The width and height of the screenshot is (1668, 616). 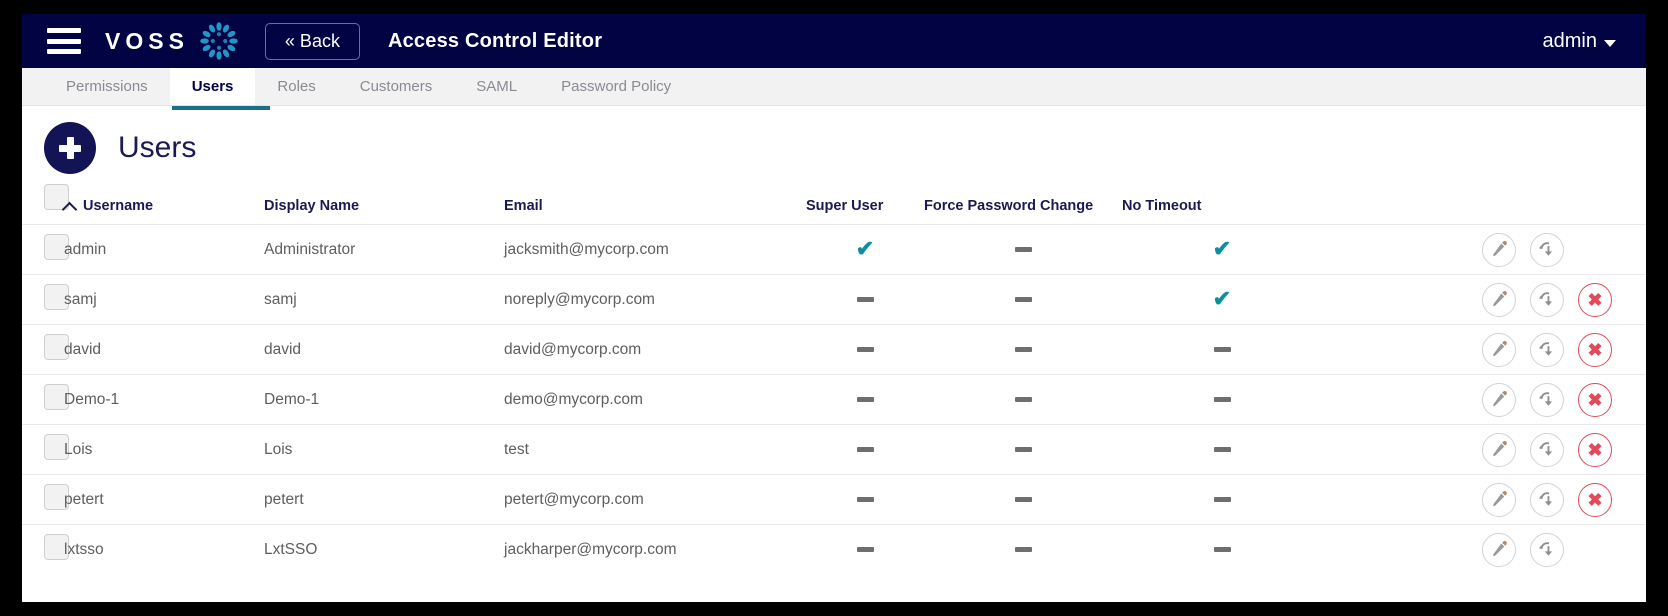 I want to click on cell-display-name: petert, so click(x=284, y=499).